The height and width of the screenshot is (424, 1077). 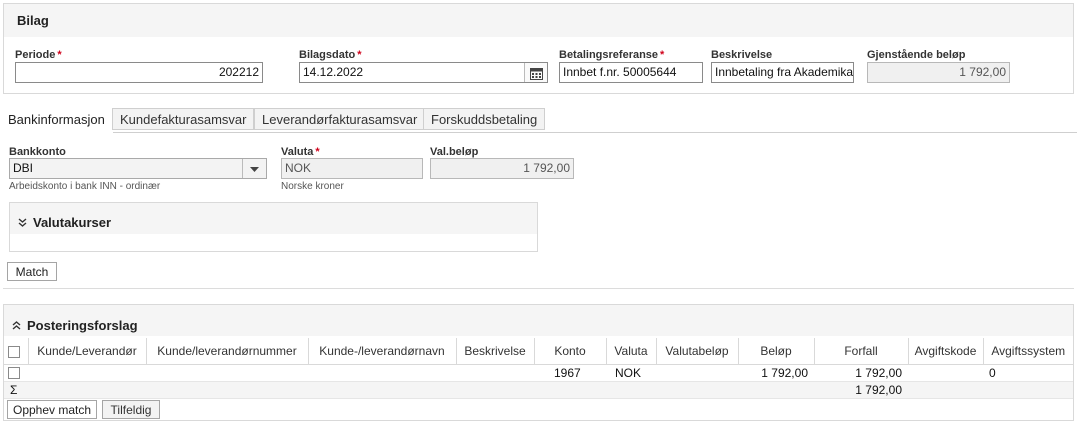 What do you see at coordinates (300, 152) in the screenshot?
I see `valuta-label: Valuta *` at bounding box center [300, 152].